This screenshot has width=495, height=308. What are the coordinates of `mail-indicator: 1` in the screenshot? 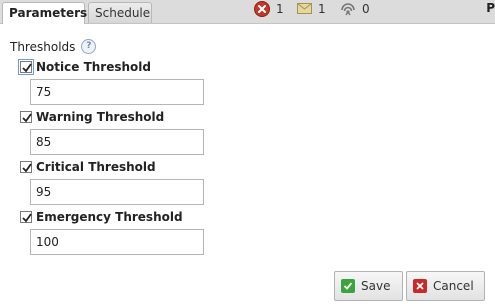 It's located at (311, 8).